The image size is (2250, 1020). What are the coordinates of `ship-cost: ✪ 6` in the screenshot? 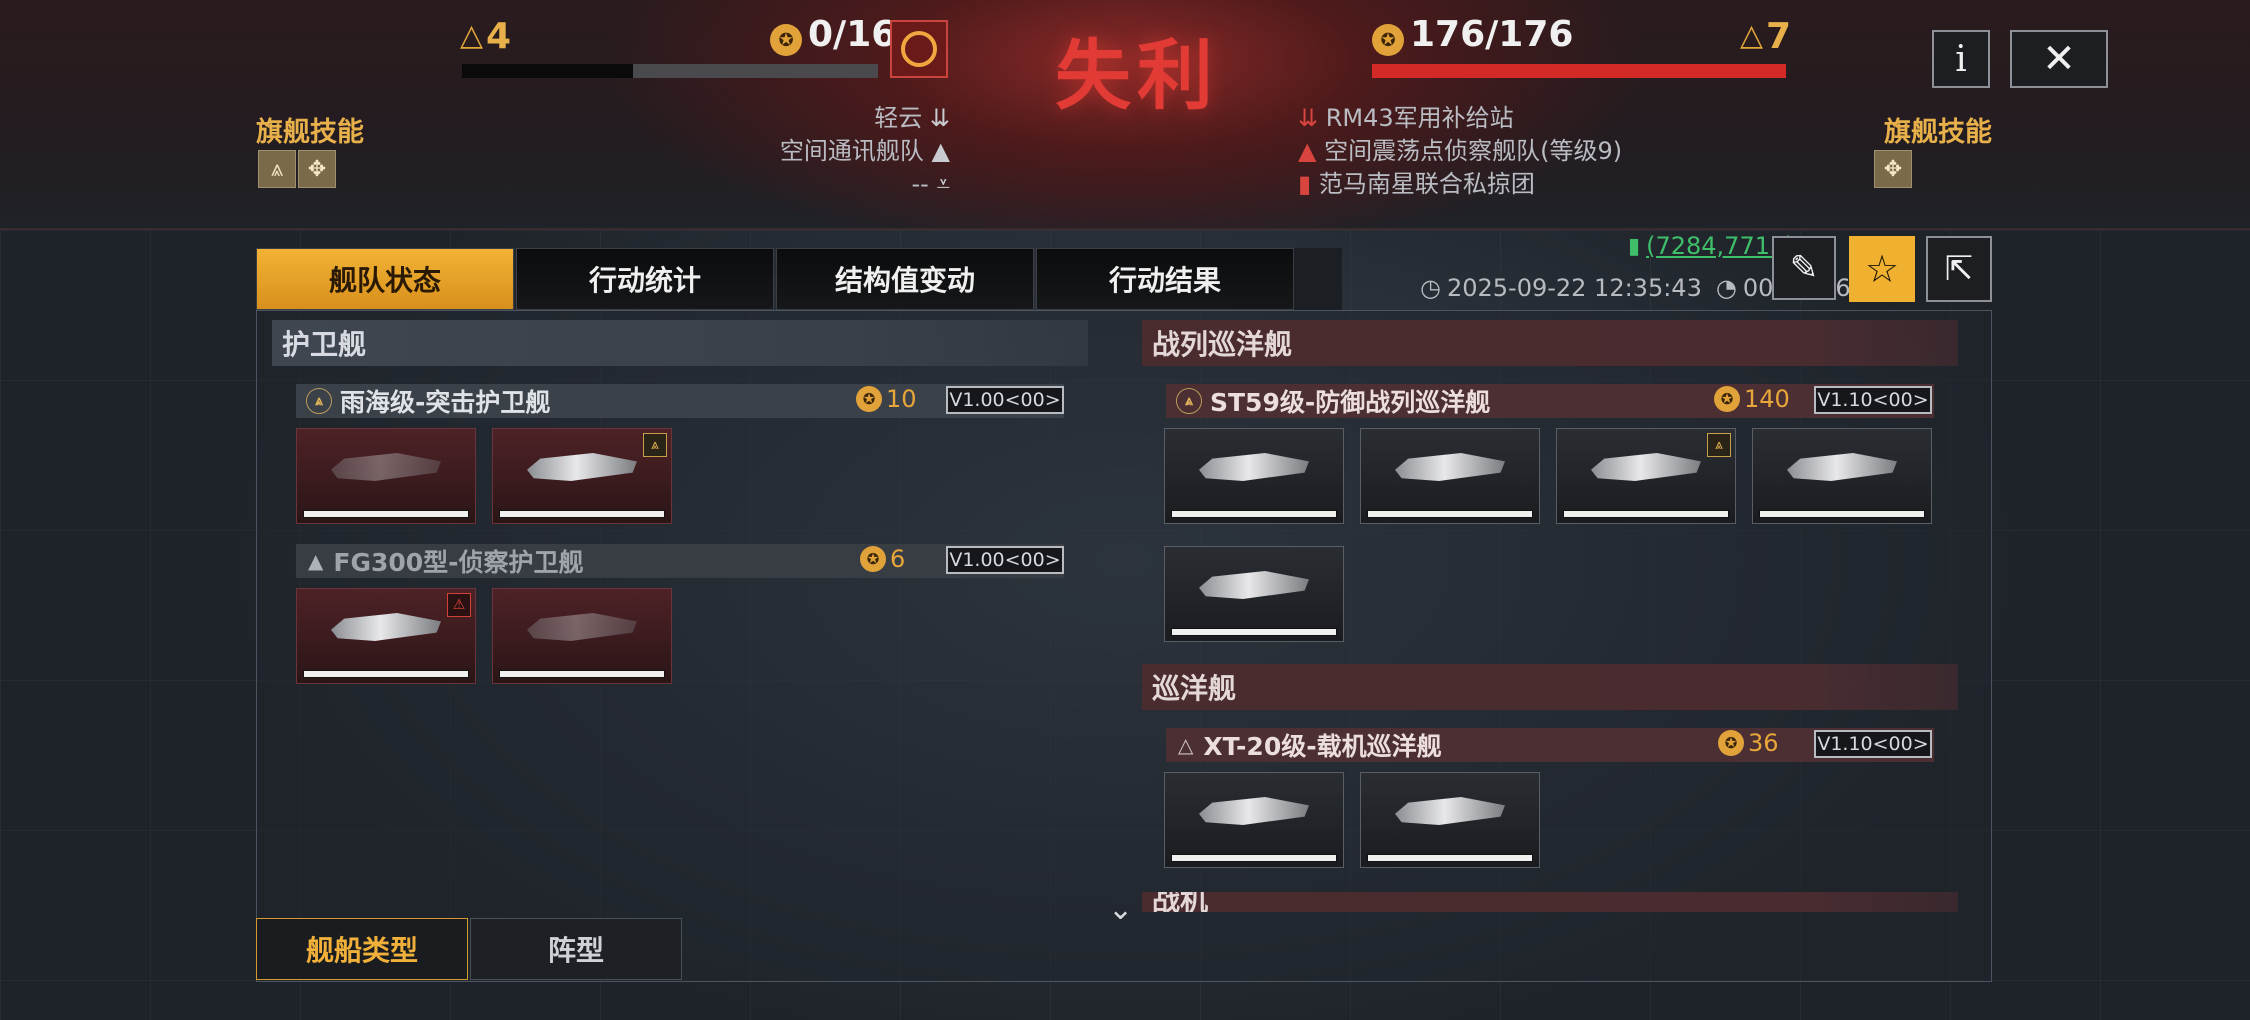 It's located at (882, 559).